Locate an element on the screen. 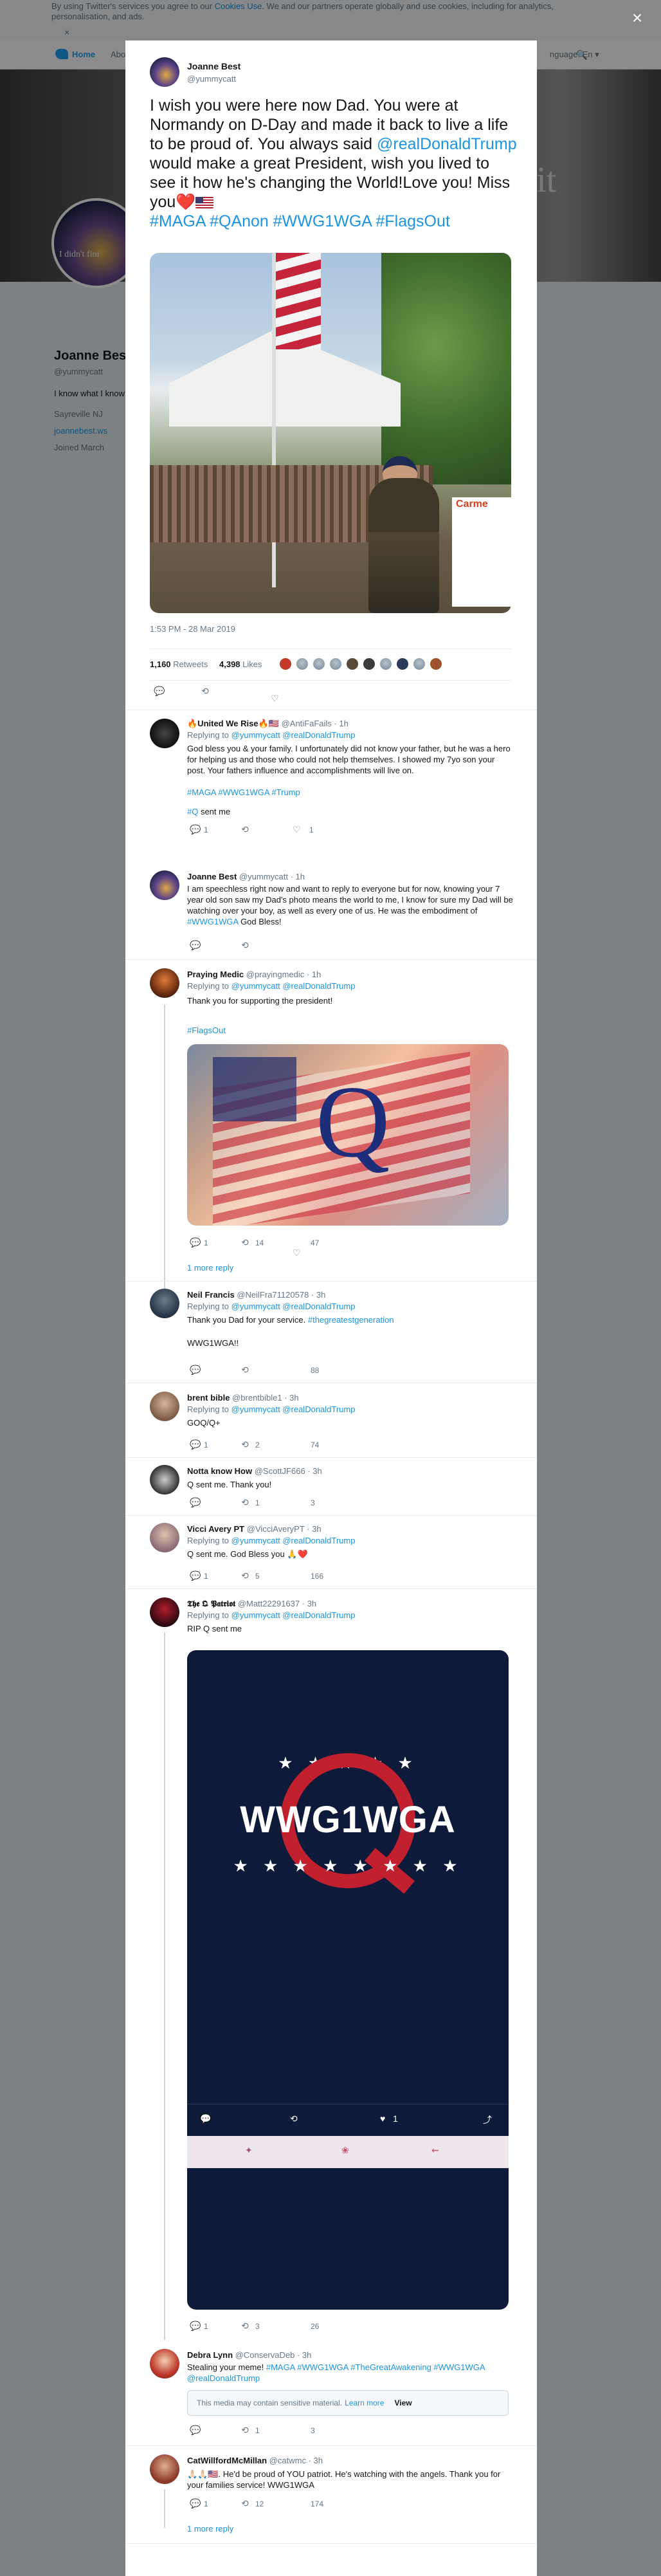  reply-author: CatWillfordMcMillan @catwmc · 3h is located at coordinates (255, 2460).